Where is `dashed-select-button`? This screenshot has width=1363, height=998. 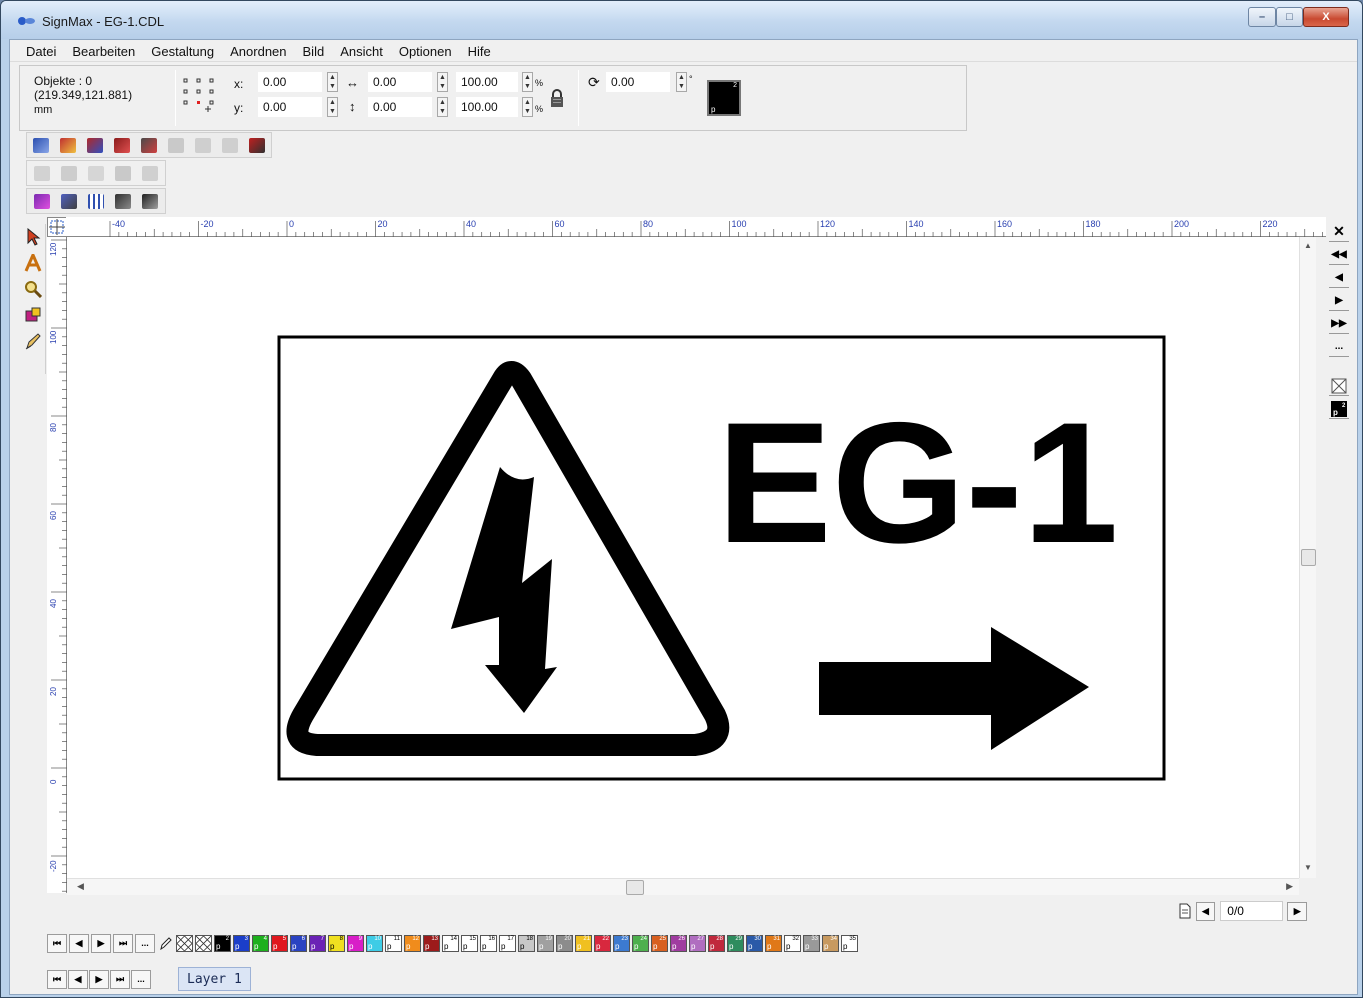
dashed-select-button is located at coordinates (68, 201).